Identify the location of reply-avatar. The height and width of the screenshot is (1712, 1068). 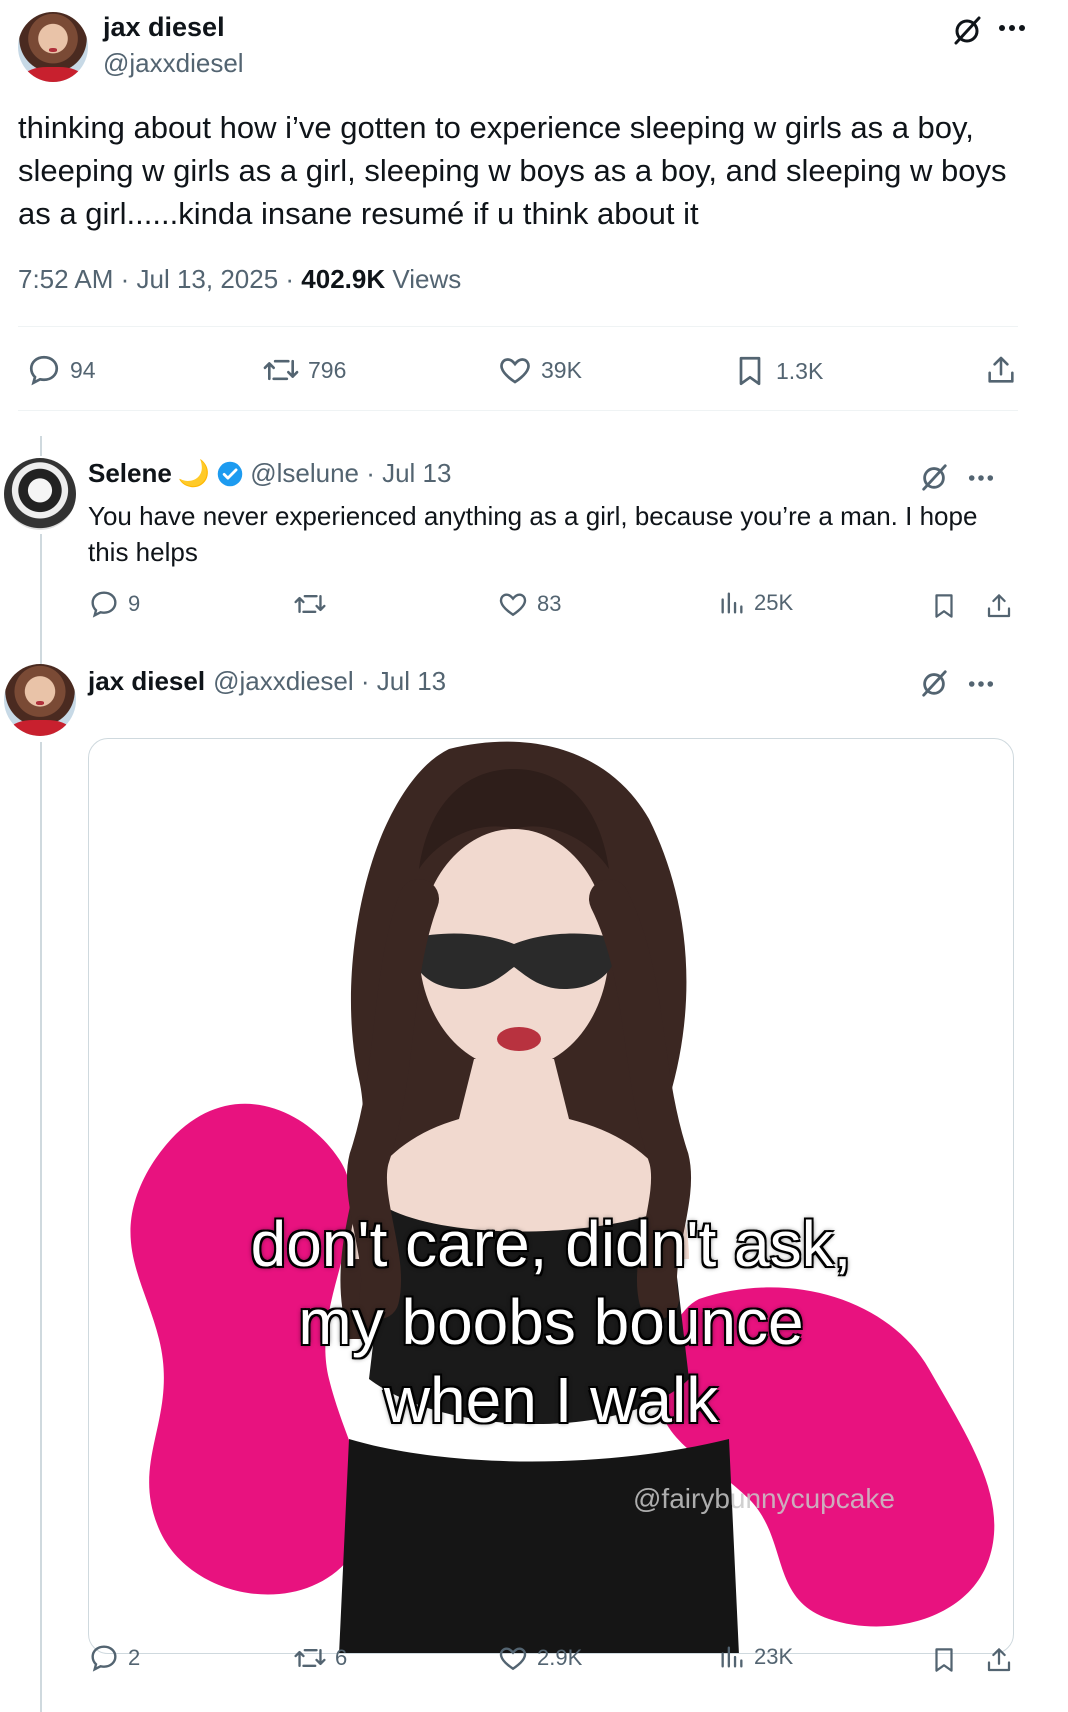
(40, 700).